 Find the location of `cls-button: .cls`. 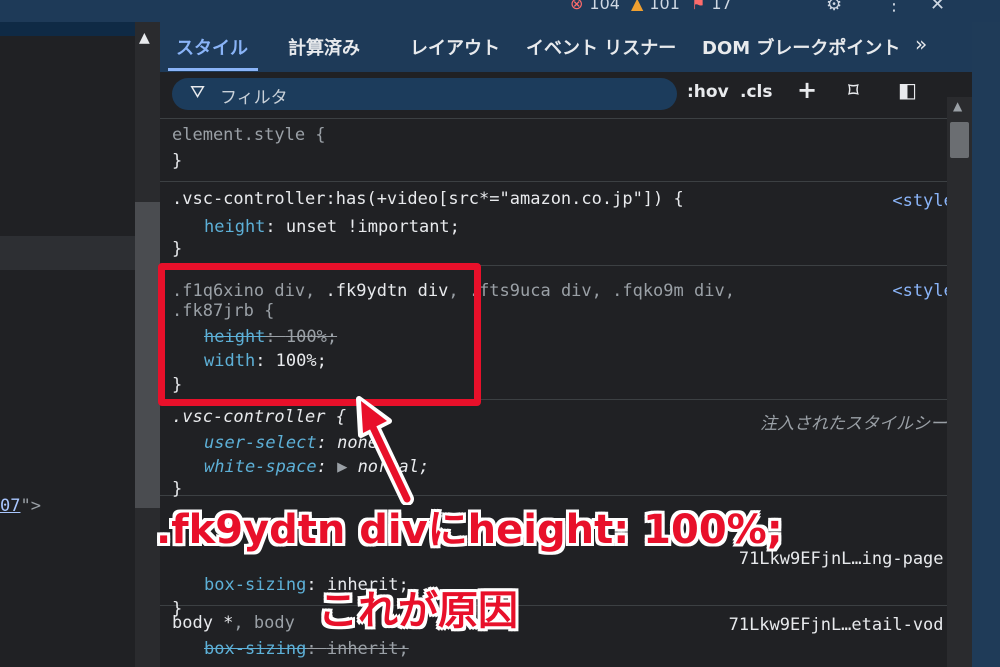

cls-button: .cls is located at coordinates (756, 92).